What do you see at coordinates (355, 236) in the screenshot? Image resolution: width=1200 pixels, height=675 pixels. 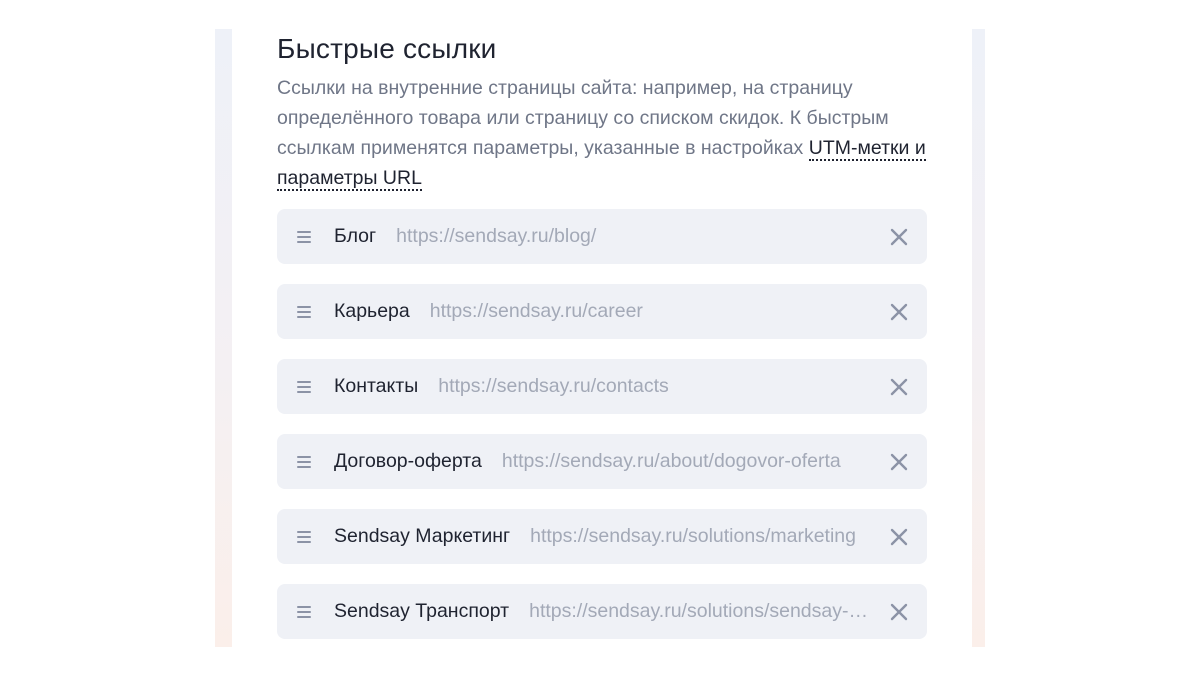 I see `quick-link-name: Блог` at bounding box center [355, 236].